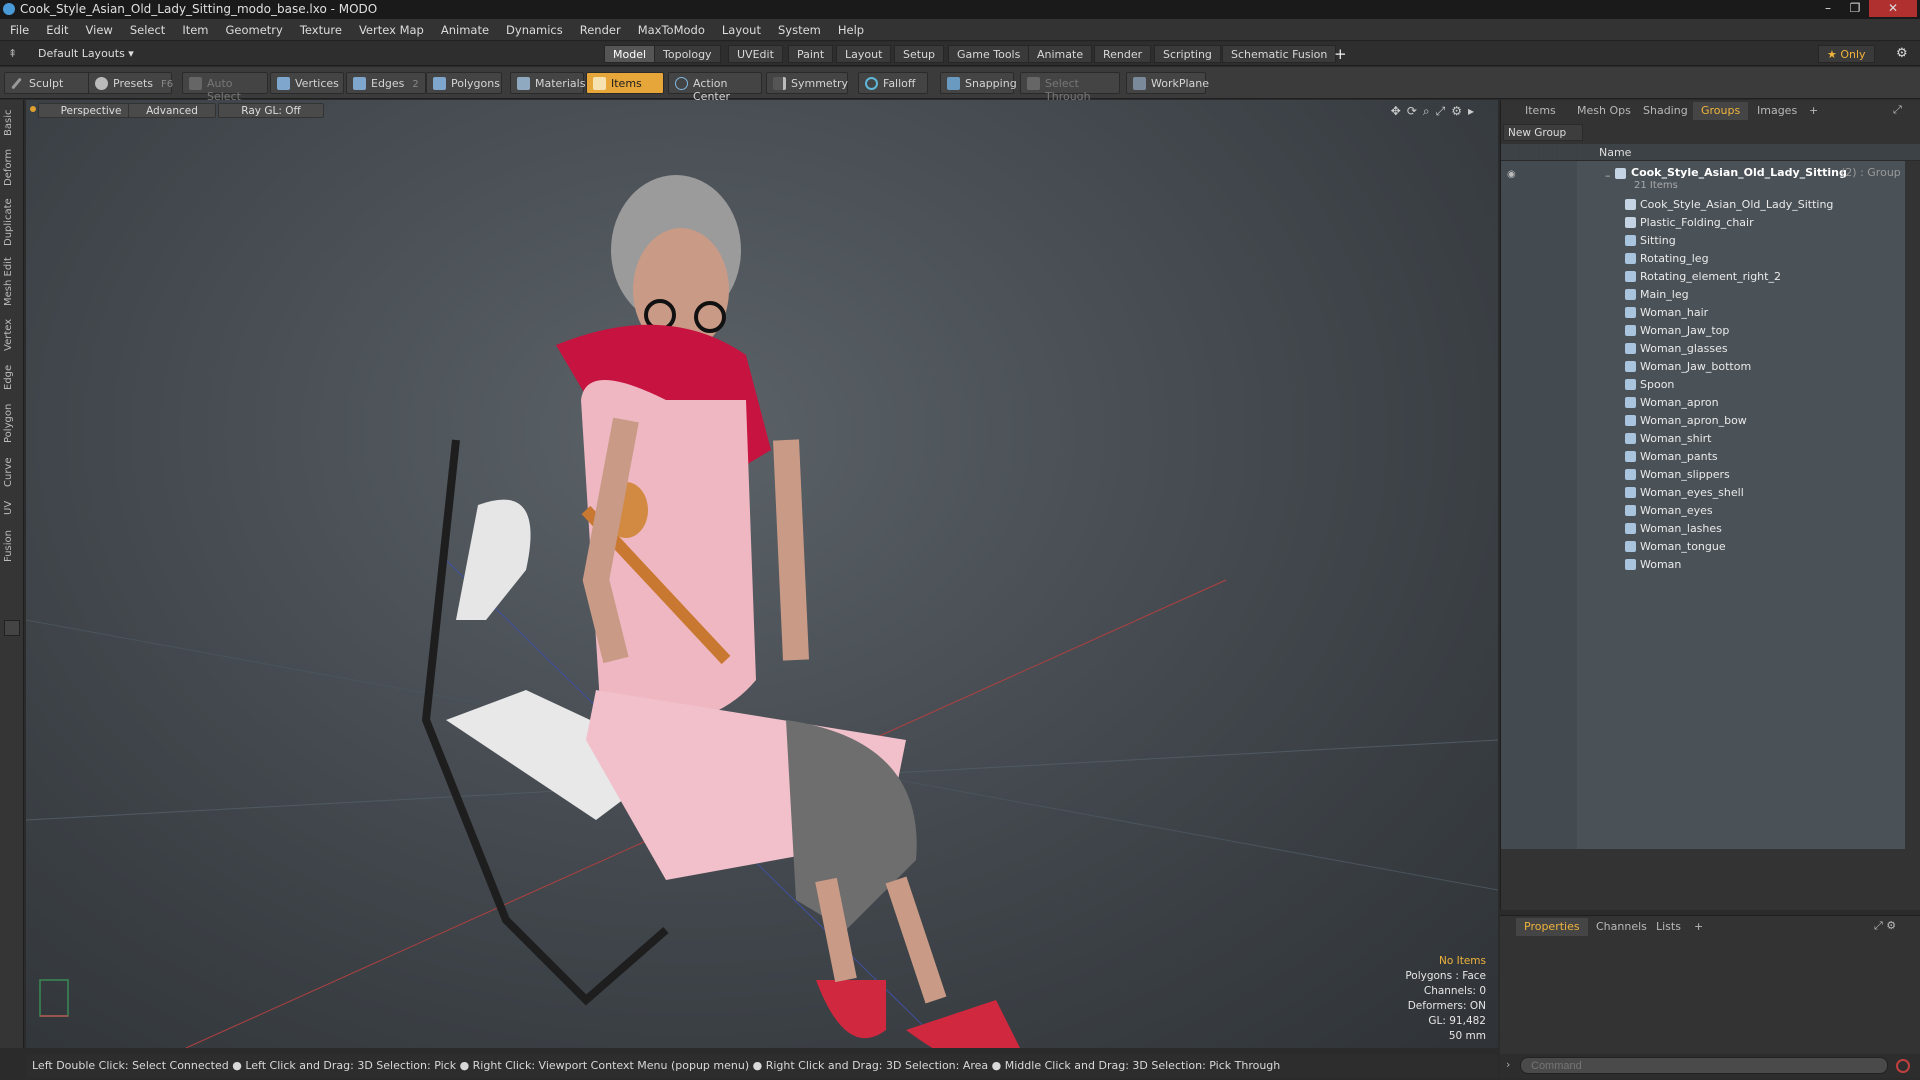  What do you see at coordinates (715, 87) in the screenshot?
I see `action-center-button: Action Center` at bounding box center [715, 87].